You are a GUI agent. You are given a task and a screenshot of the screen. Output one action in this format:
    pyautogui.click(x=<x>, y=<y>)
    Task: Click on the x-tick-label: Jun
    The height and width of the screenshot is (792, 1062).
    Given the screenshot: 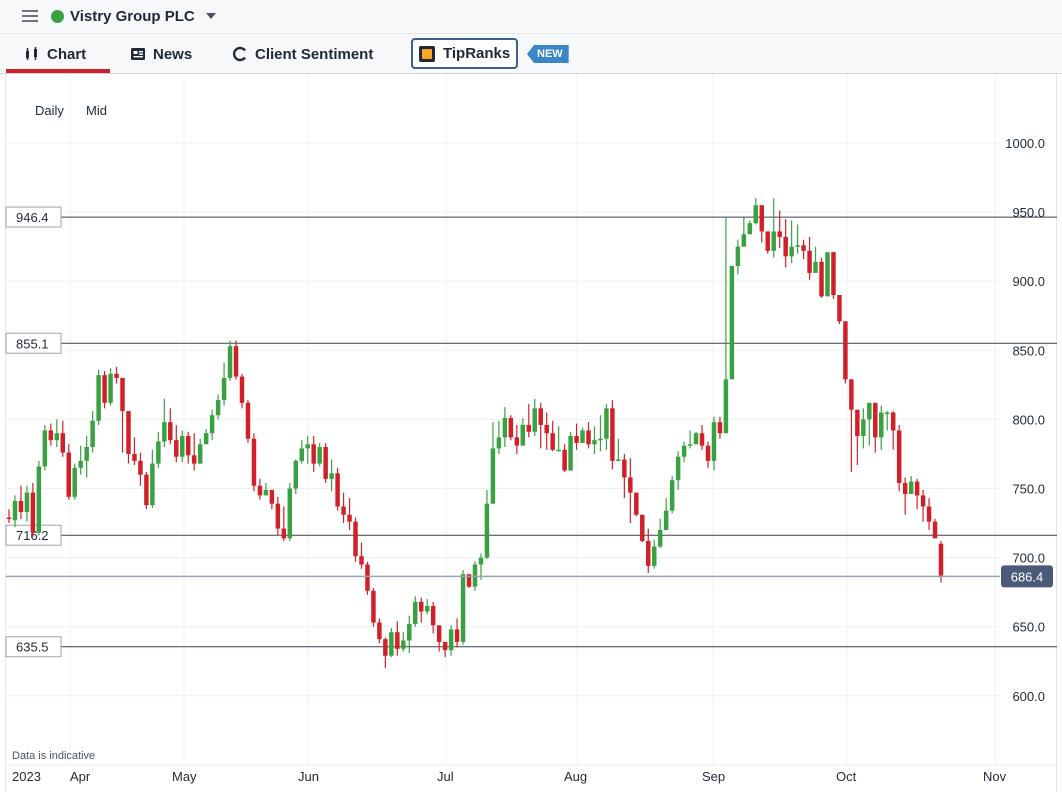 What is the action you would take?
    pyautogui.click(x=308, y=776)
    